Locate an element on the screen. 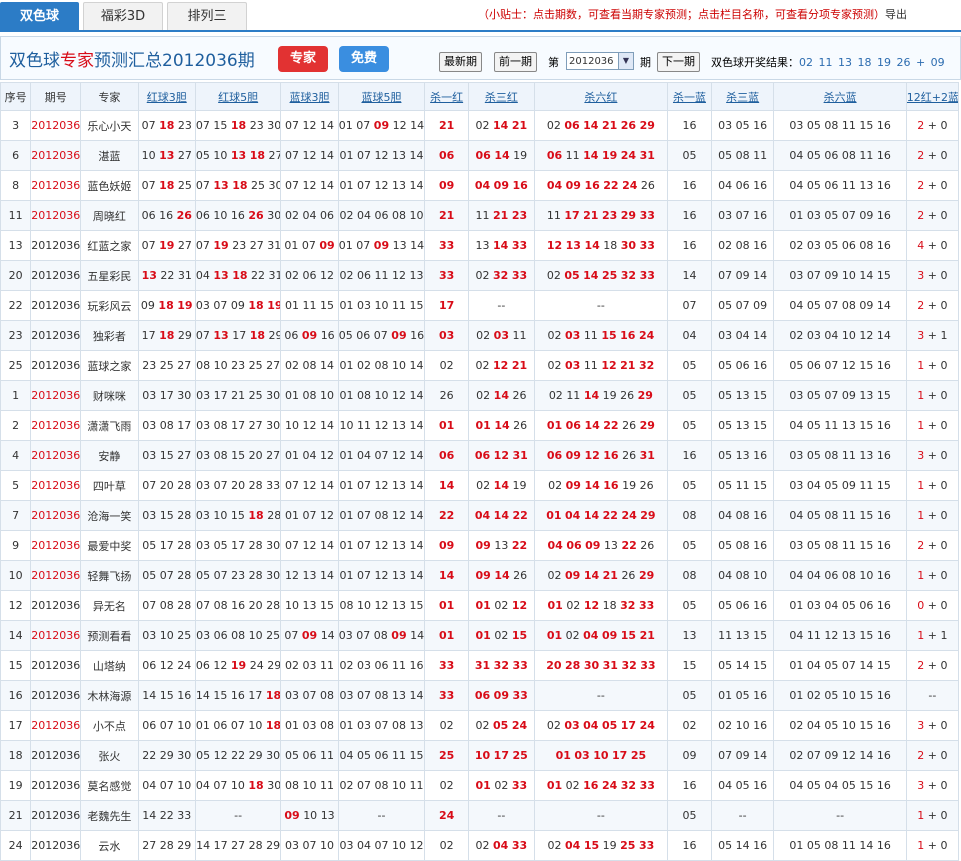  cell-expert: 山塔纳 is located at coordinates (109, 665).